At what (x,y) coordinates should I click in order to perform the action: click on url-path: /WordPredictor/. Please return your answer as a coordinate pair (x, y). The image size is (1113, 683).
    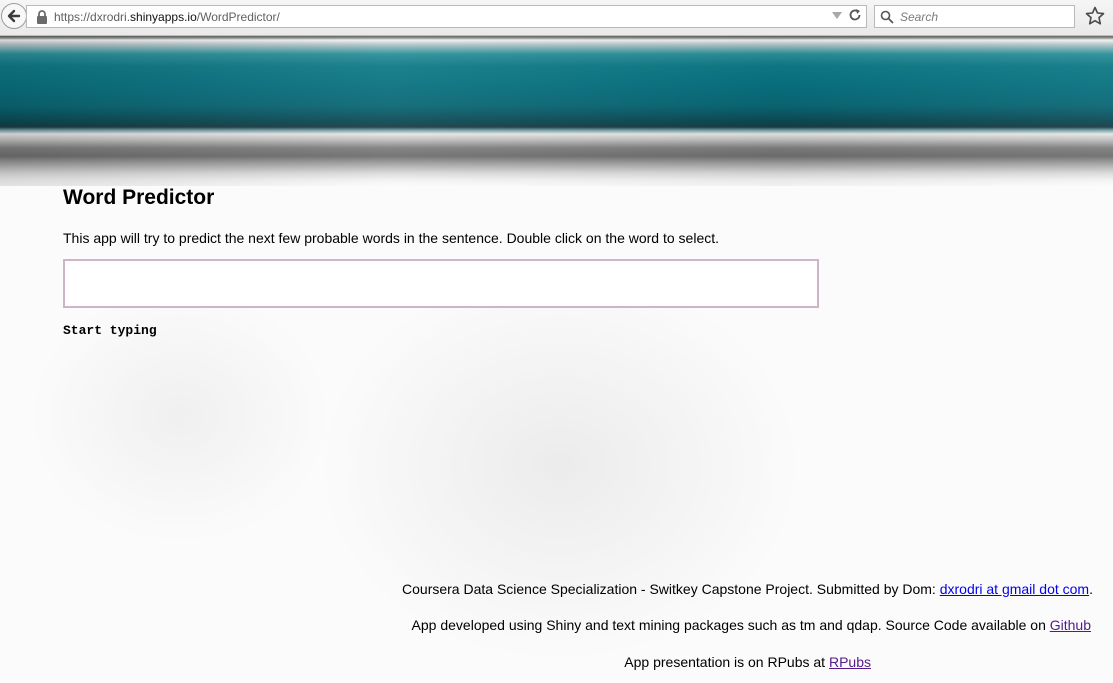
    Looking at the image, I should click on (238, 16).